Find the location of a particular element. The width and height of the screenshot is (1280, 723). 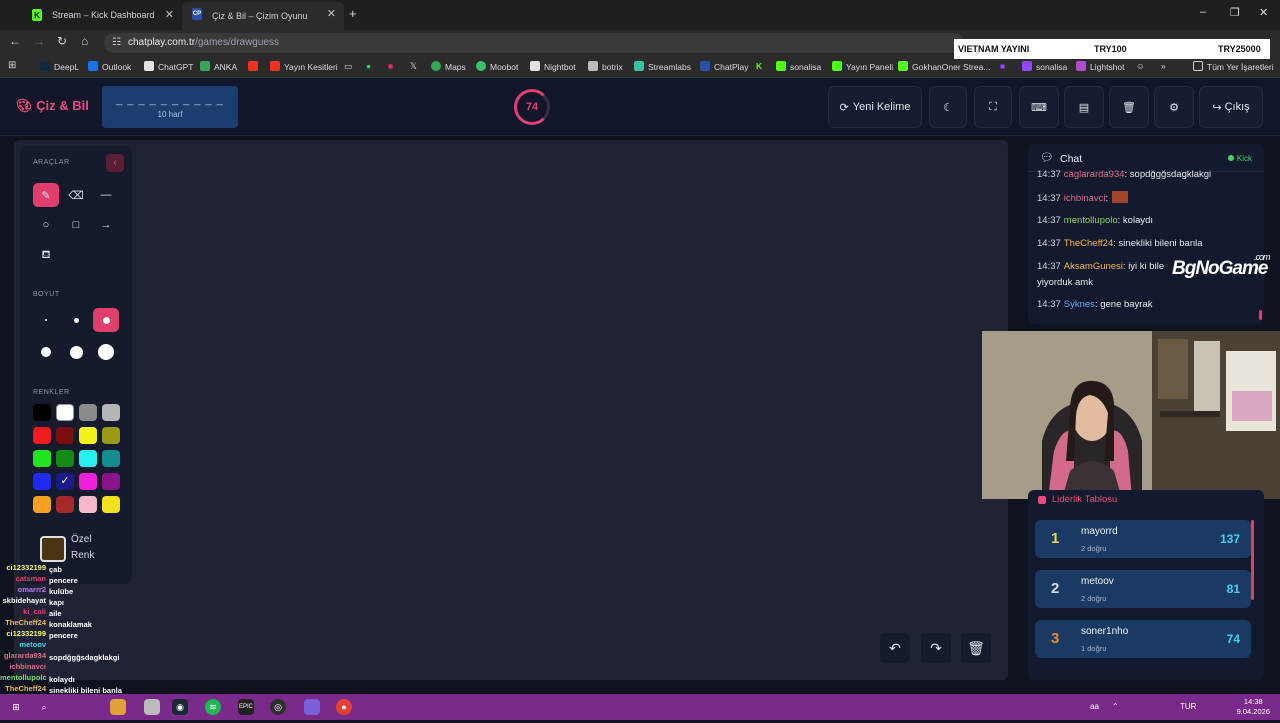

forward-icon: → is located at coordinates (39, 41).